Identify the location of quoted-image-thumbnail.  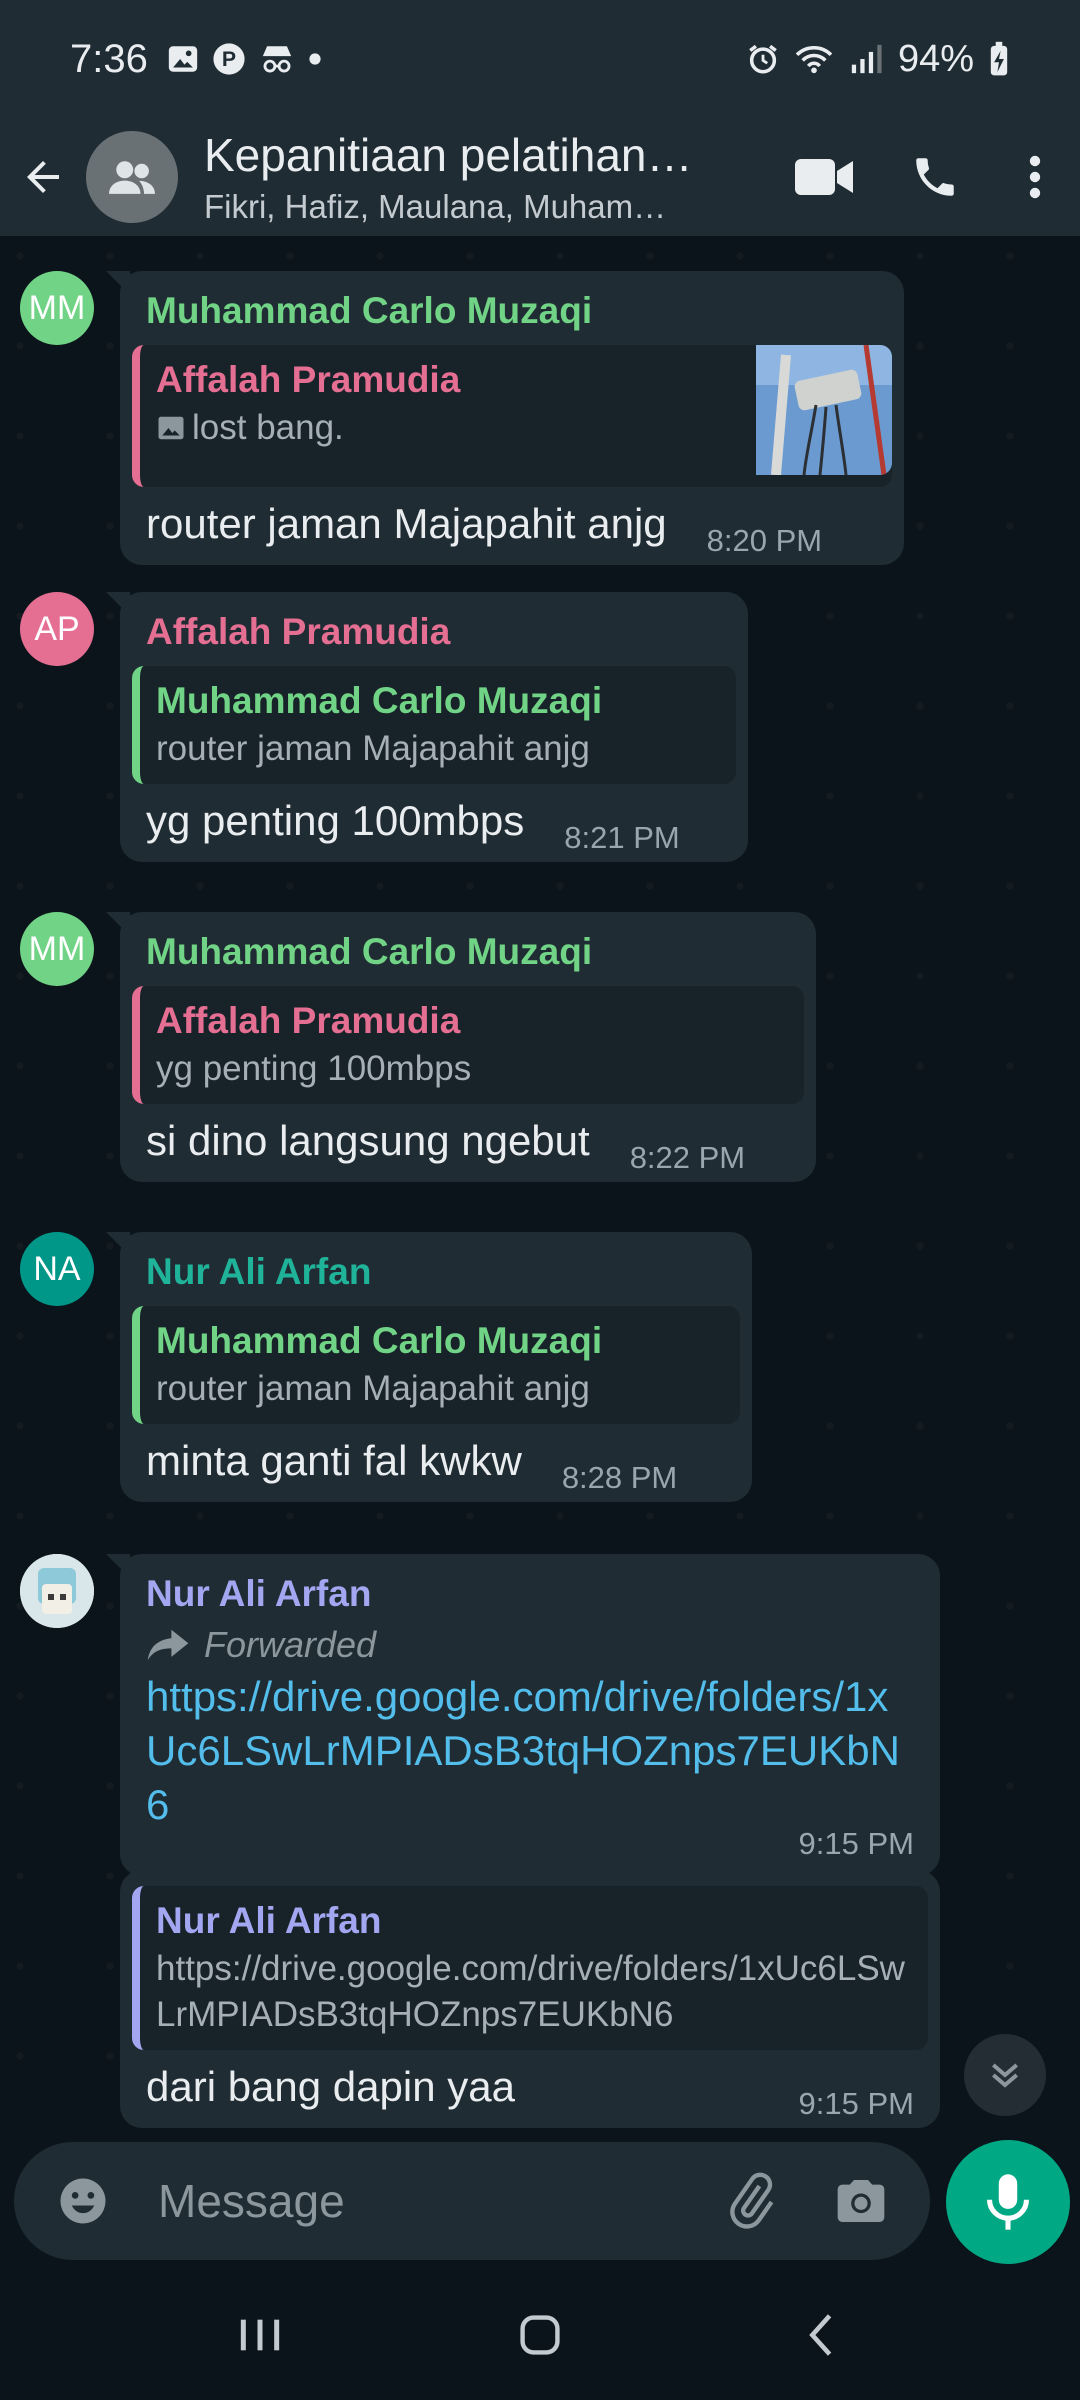
(824, 410).